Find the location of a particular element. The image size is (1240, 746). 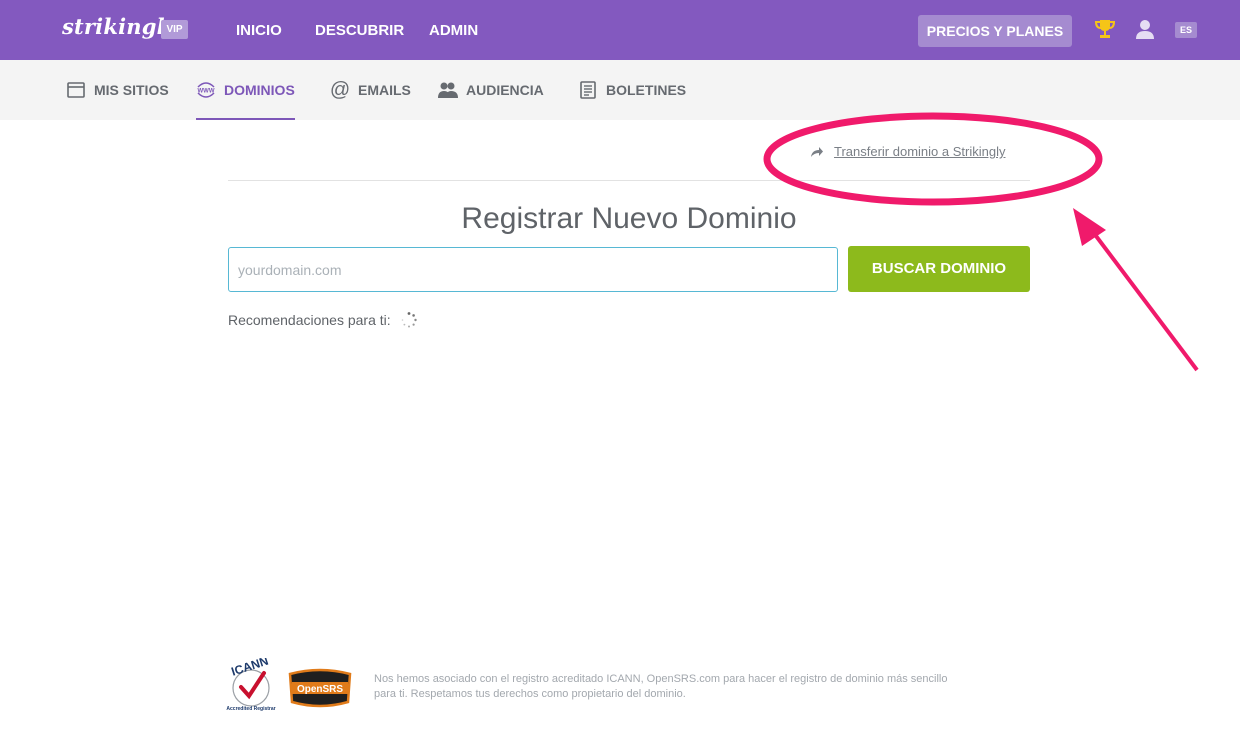

icann-logo: ICANN Accredited Registrar is located at coordinates (250, 685).